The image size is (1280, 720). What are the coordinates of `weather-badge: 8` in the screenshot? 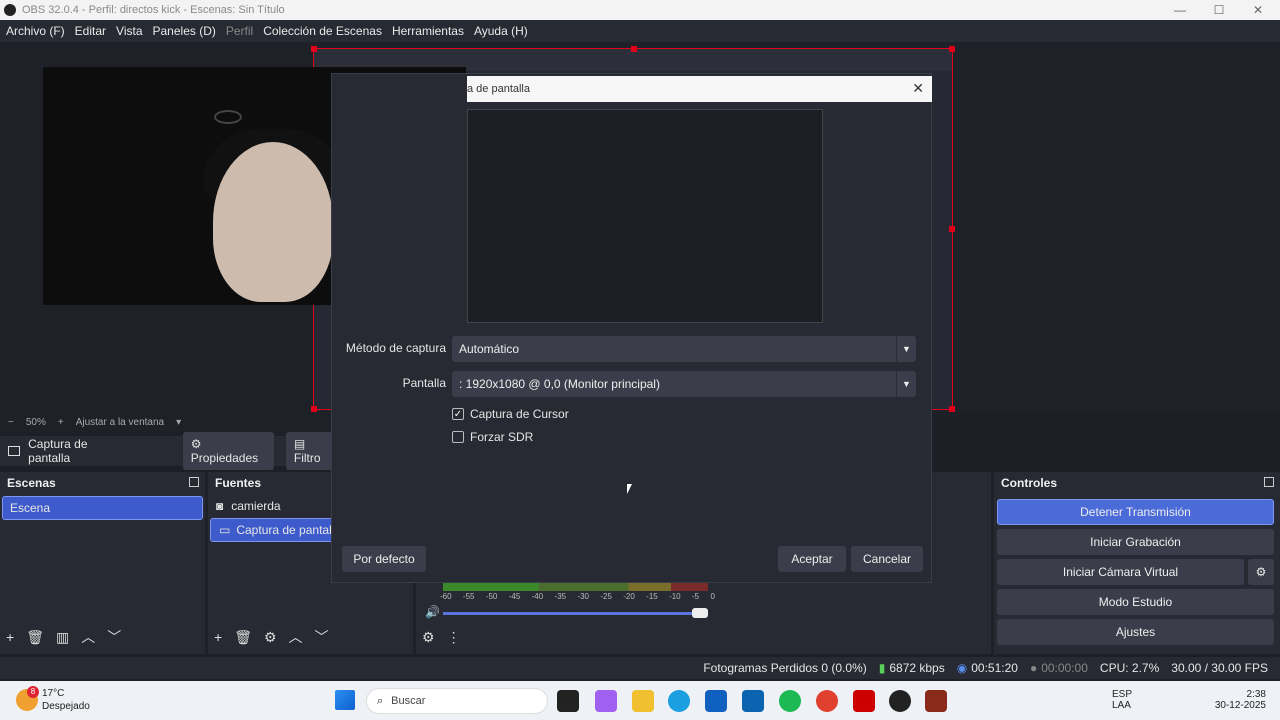 It's located at (33, 692).